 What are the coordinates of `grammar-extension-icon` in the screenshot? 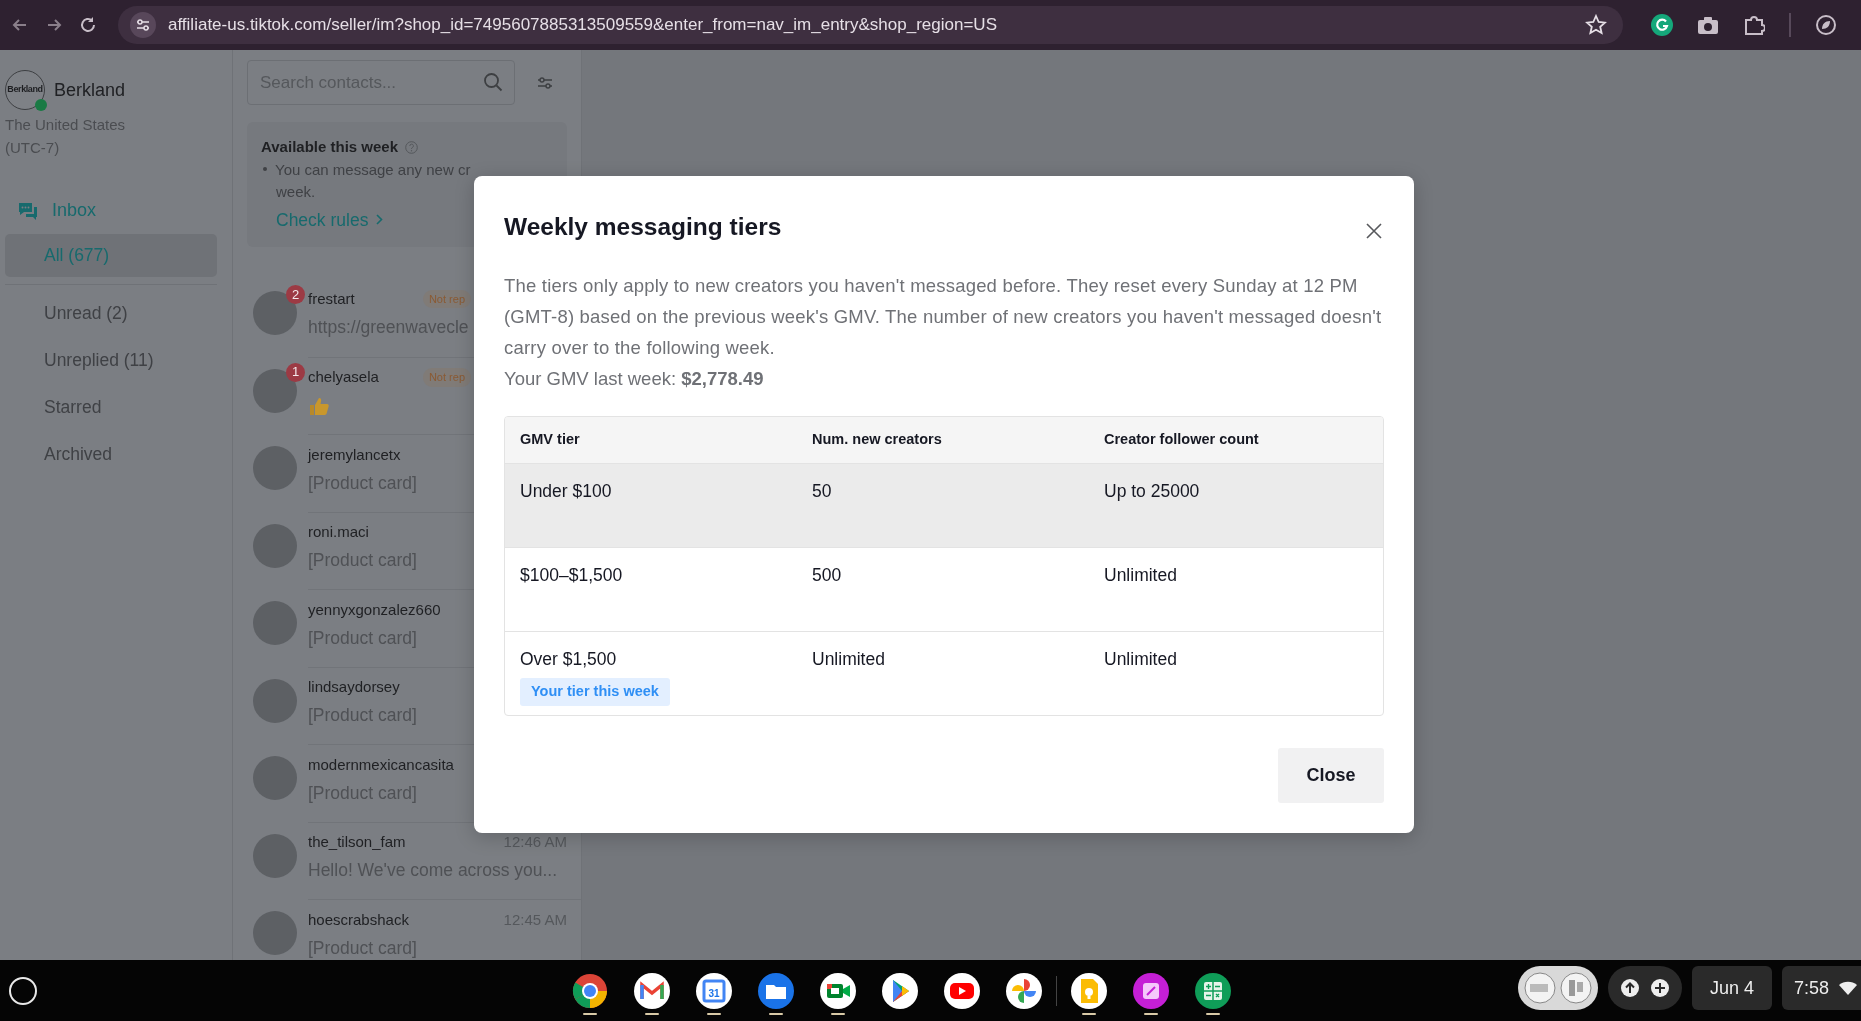 It's located at (1662, 25).